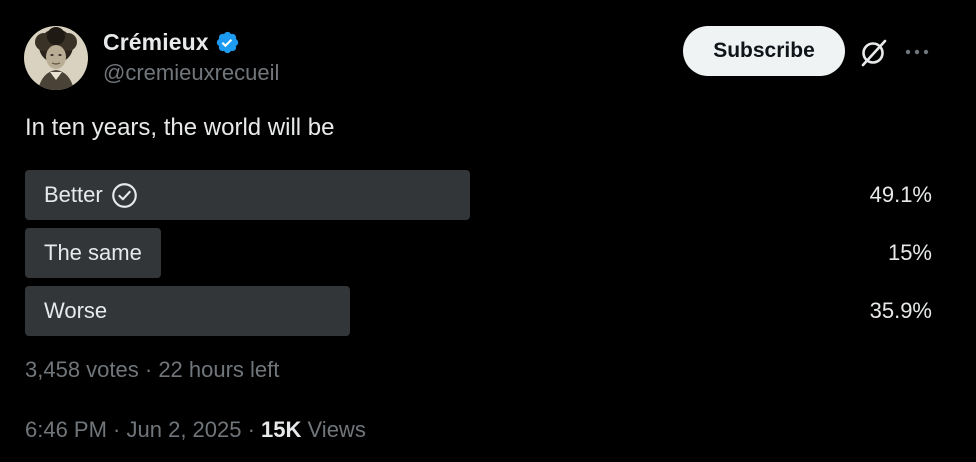 The image size is (976, 462). Describe the element at coordinates (873, 53) in the screenshot. I see `grok-icon` at that location.